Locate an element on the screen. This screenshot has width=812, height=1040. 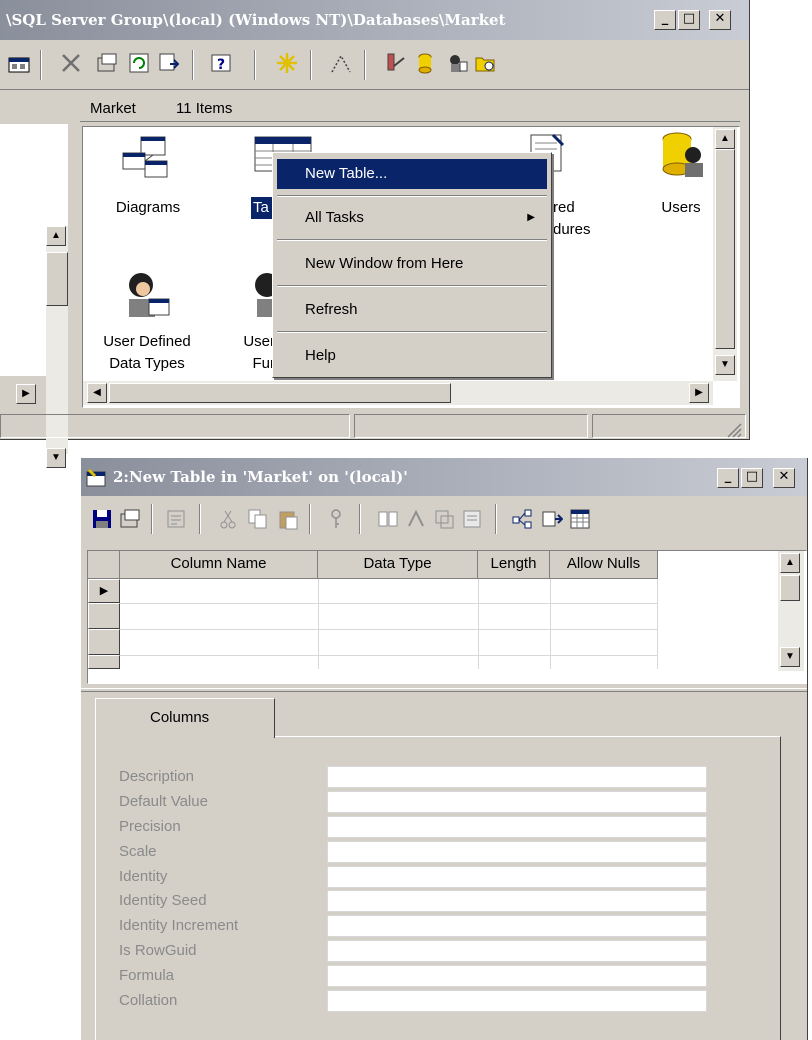
grid-scroll-up-button: ▲ is located at coordinates (790, 563).